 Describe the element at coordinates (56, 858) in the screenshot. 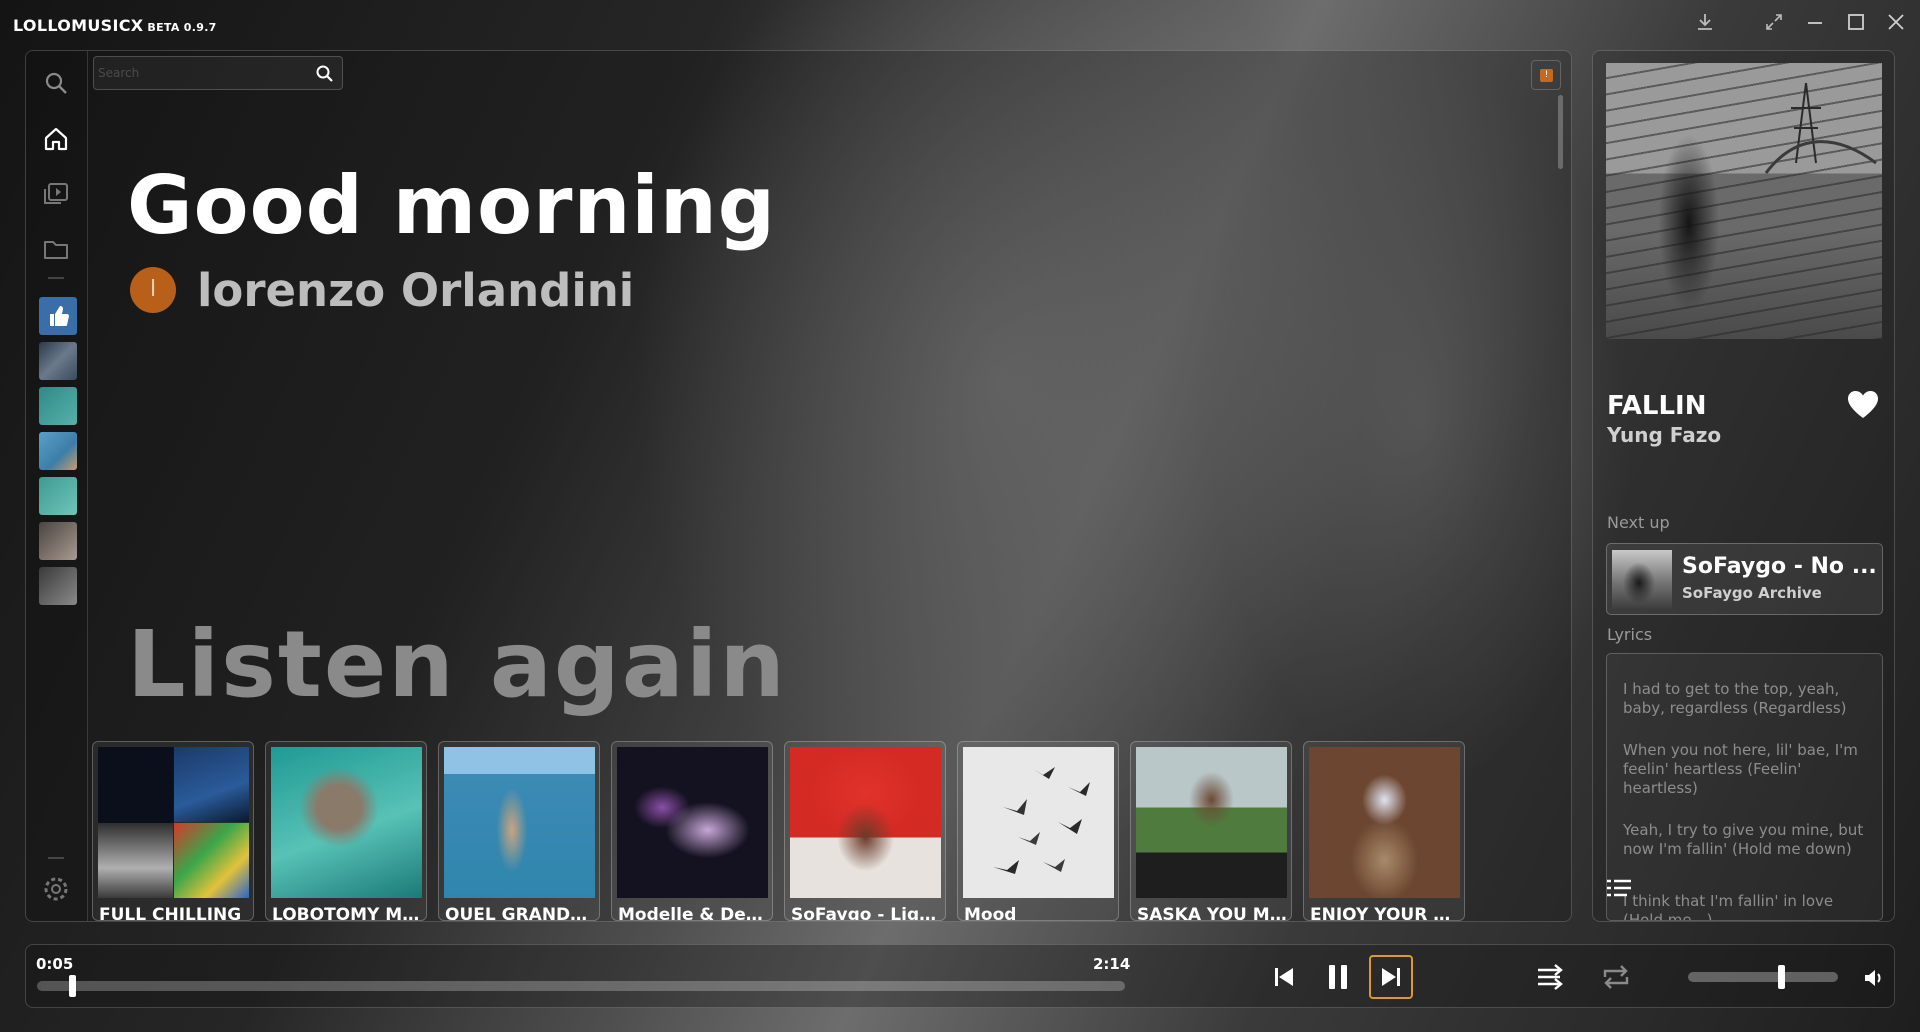

I see `sidebar-divider-bottom` at that location.